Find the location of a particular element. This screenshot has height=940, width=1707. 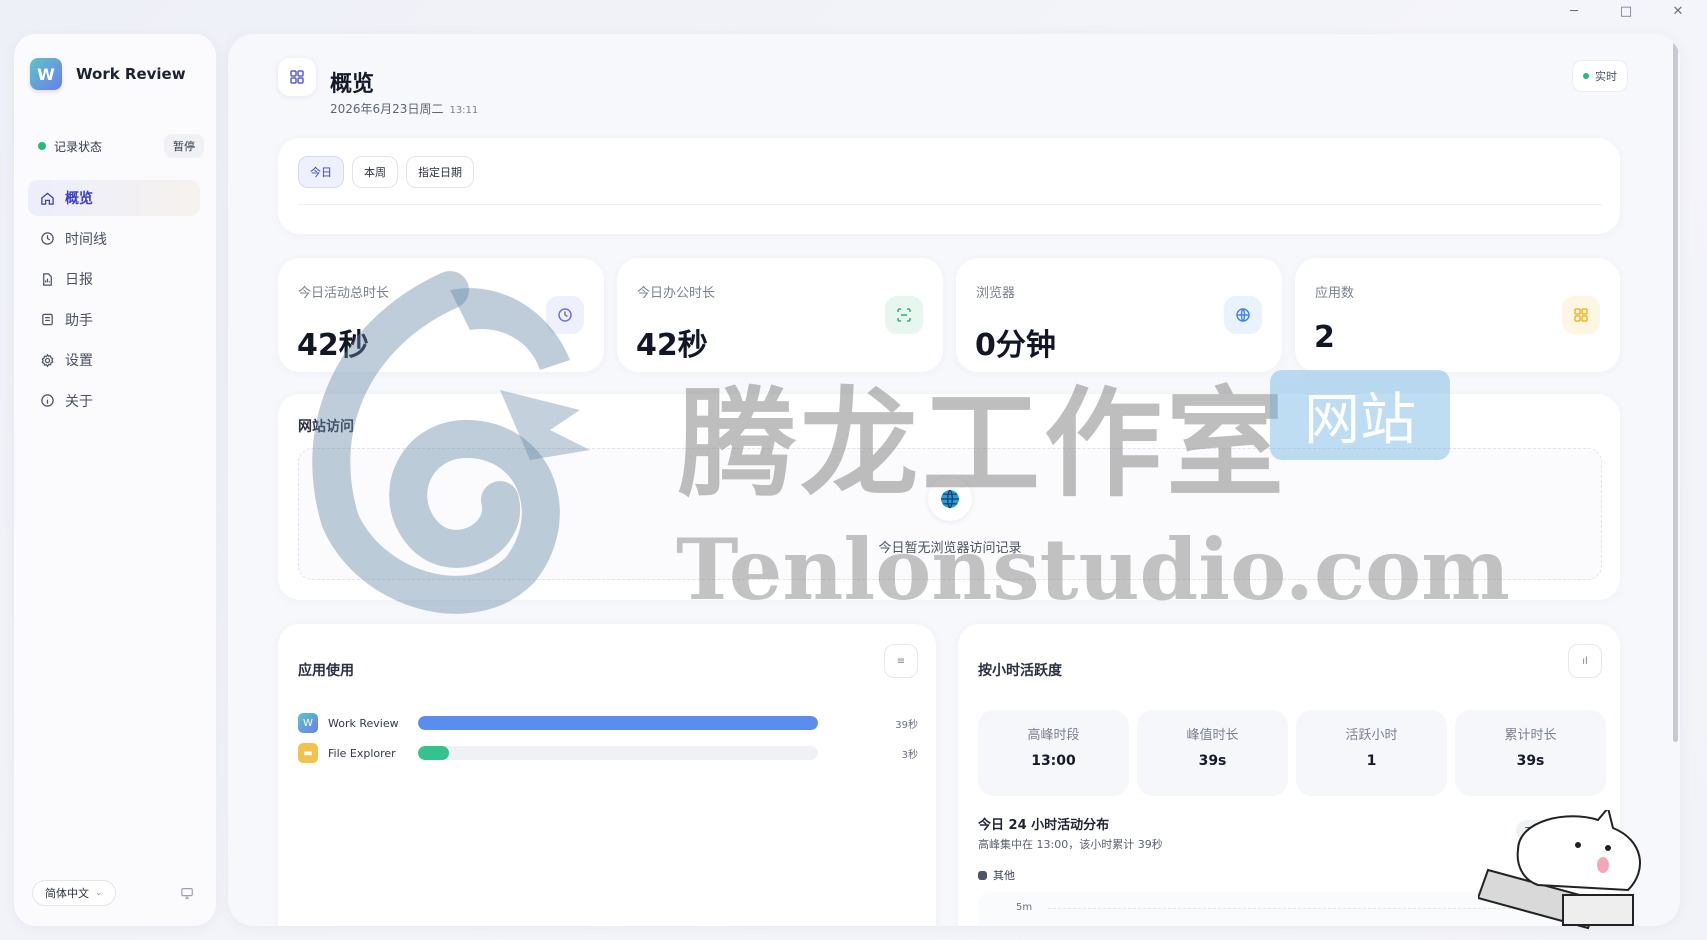

tab-custom-date: 指定日期 is located at coordinates (440, 172).